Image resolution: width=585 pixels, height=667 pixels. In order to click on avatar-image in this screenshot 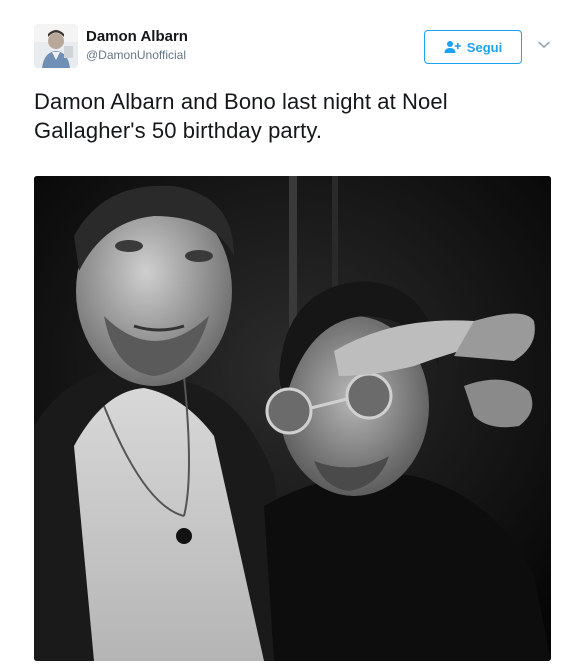, I will do `click(56, 46)`.